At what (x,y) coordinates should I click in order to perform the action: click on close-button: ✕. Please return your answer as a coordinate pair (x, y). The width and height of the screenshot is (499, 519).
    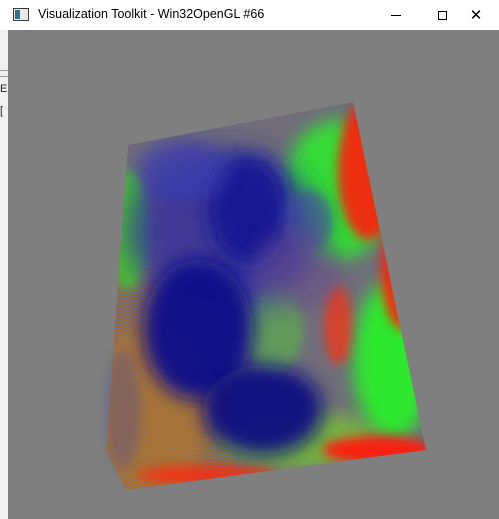
    Looking at the image, I should click on (476, 15).